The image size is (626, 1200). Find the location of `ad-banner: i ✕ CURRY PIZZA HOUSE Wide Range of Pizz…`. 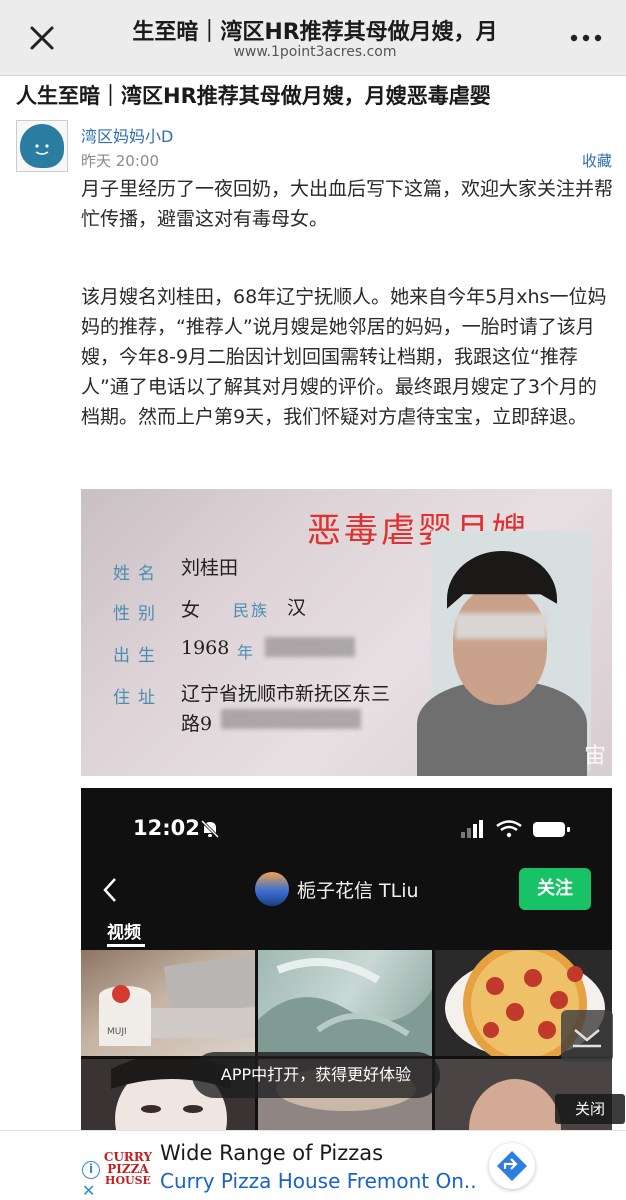

ad-banner: i ✕ CURRY PIZZA HOUSE Wide Range of Pizz… is located at coordinates (313, 1165).